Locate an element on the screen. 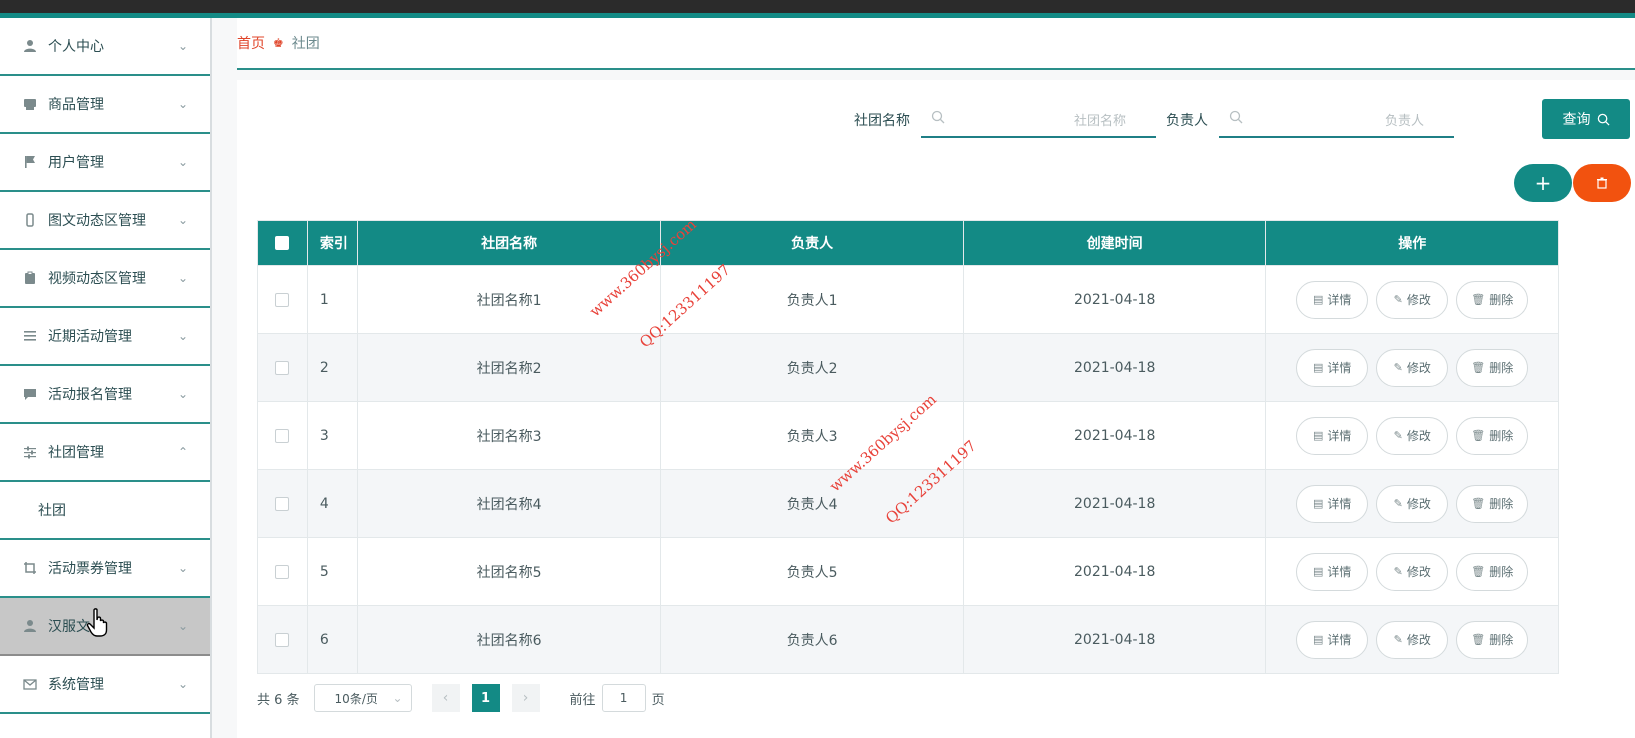 Image resolution: width=1635 pixels, height=738 pixels. top-bar is located at coordinates (817, 9).